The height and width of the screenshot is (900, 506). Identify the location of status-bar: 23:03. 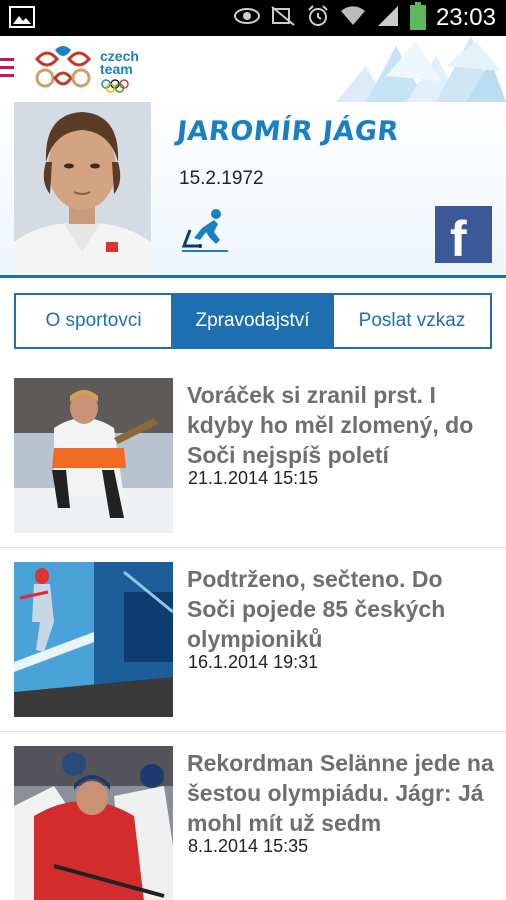
(253, 18).